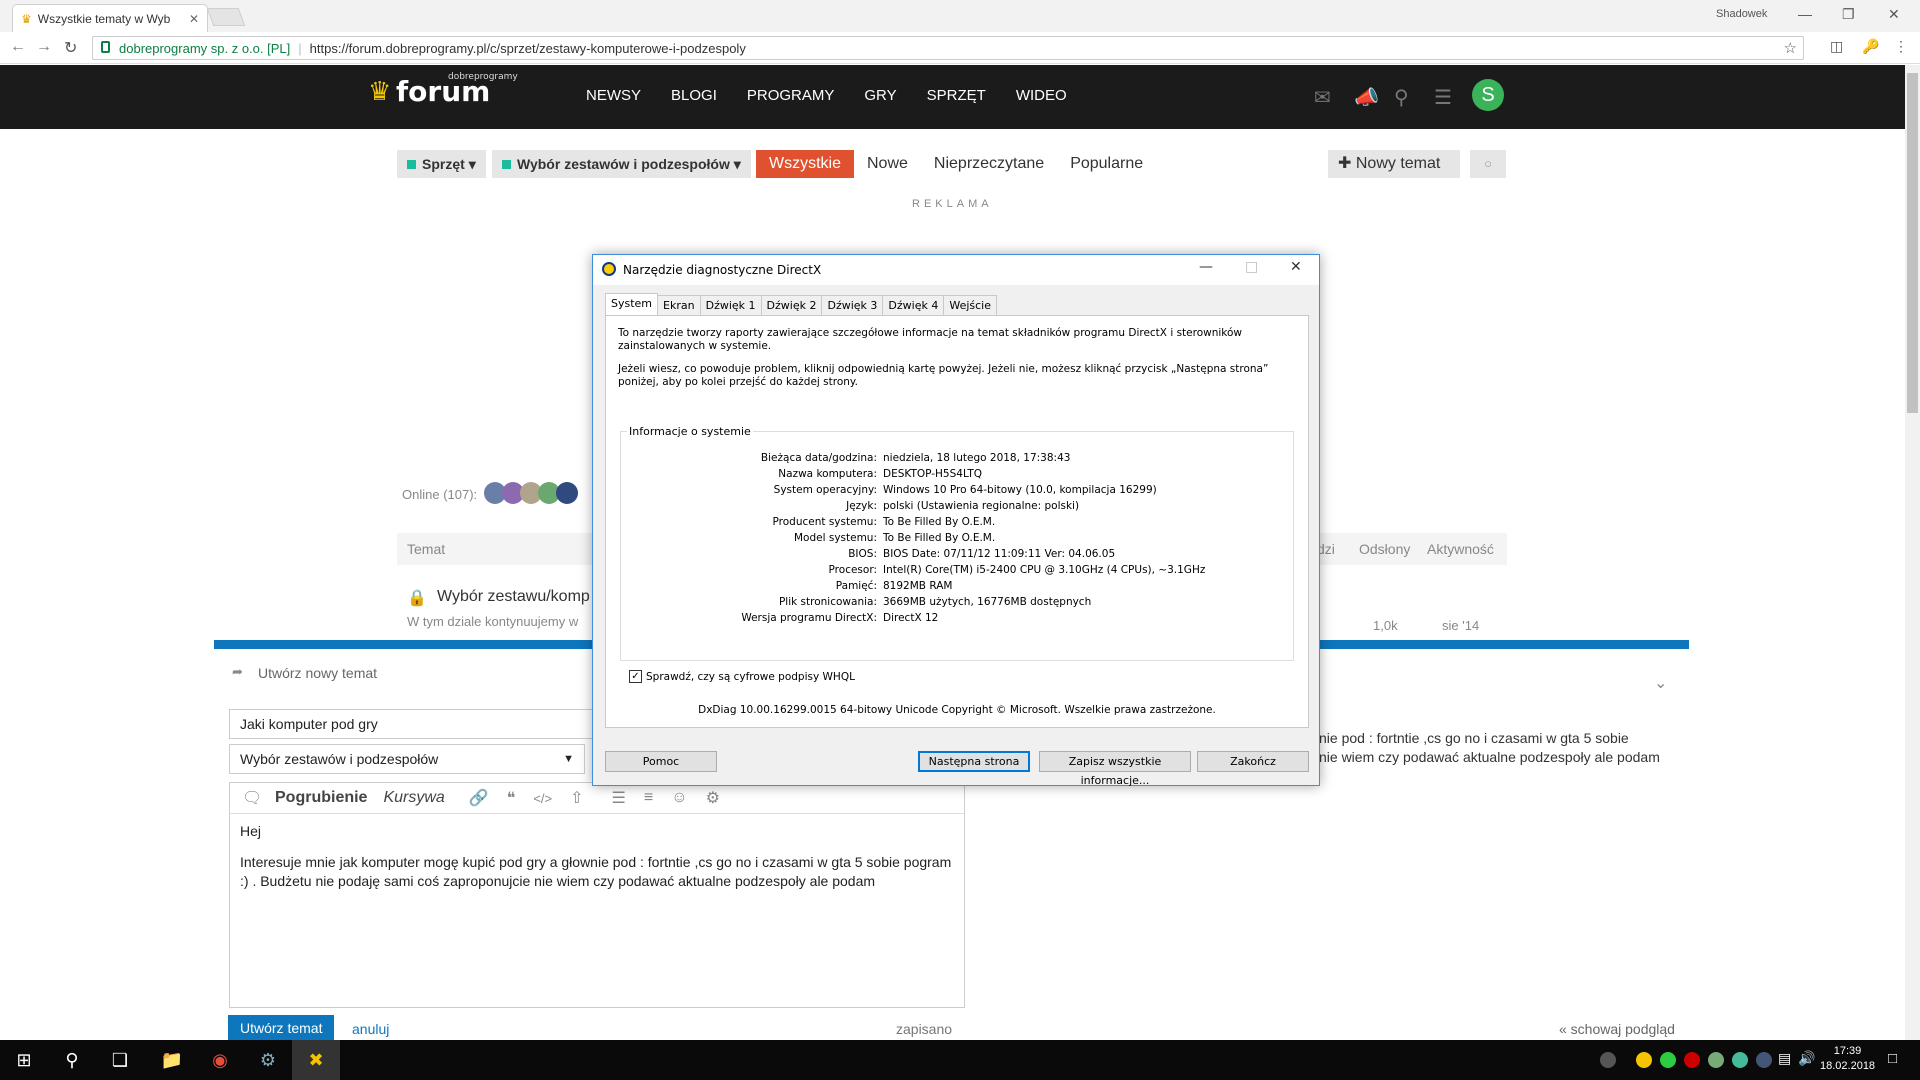 The width and height of the screenshot is (1920, 1080). Describe the element at coordinates (44, 47) in the screenshot. I see `forward-icon: →` at that location.